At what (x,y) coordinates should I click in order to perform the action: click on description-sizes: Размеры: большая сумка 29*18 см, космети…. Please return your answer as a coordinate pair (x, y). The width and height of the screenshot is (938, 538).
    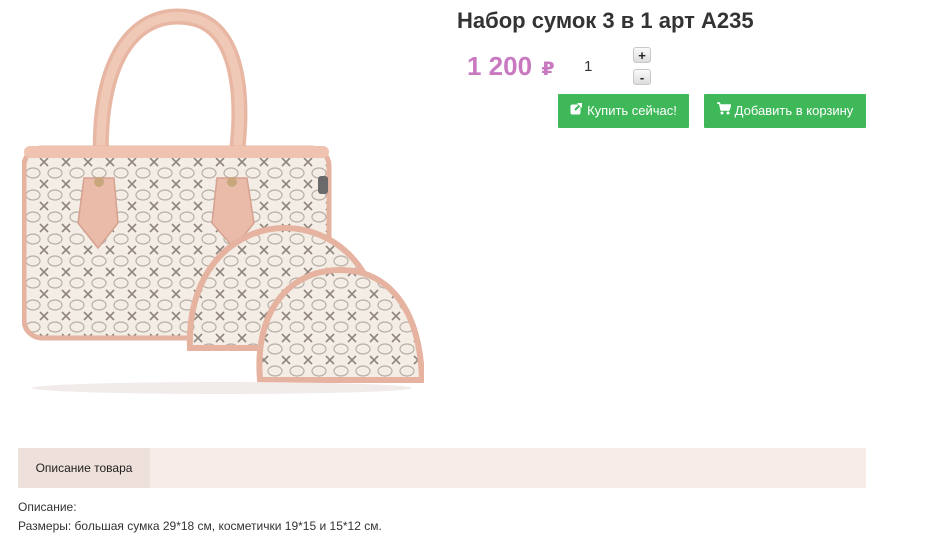
    Looking at the image, I should click on (200, 526).